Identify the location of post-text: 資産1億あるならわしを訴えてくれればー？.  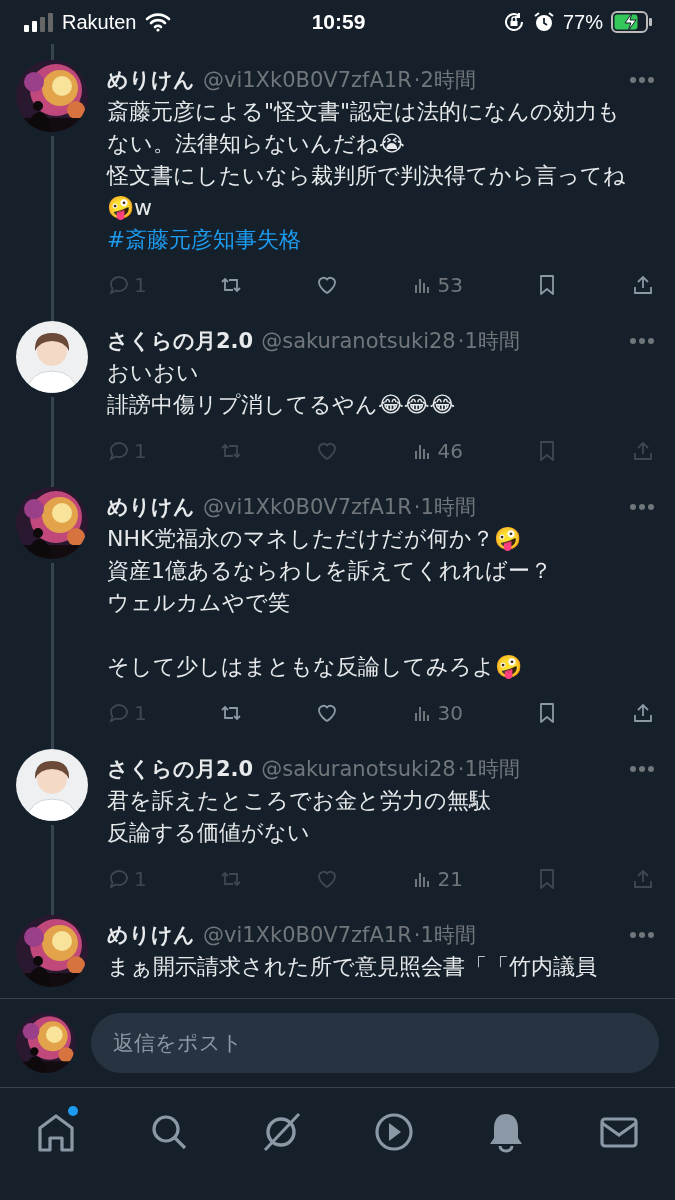
(330, 571).